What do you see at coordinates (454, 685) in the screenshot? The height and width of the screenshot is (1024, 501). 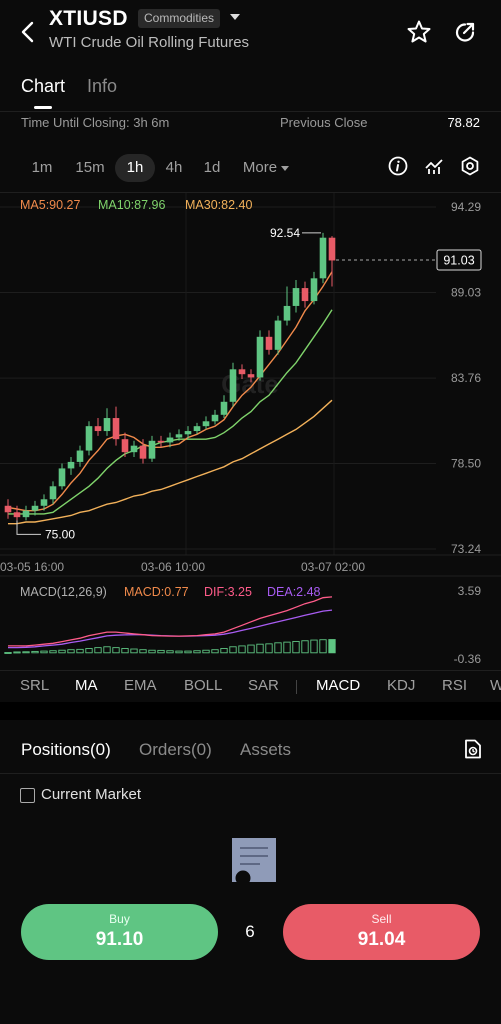 I see `indicator-rsi: RSI` at bounding box center [454, 685].